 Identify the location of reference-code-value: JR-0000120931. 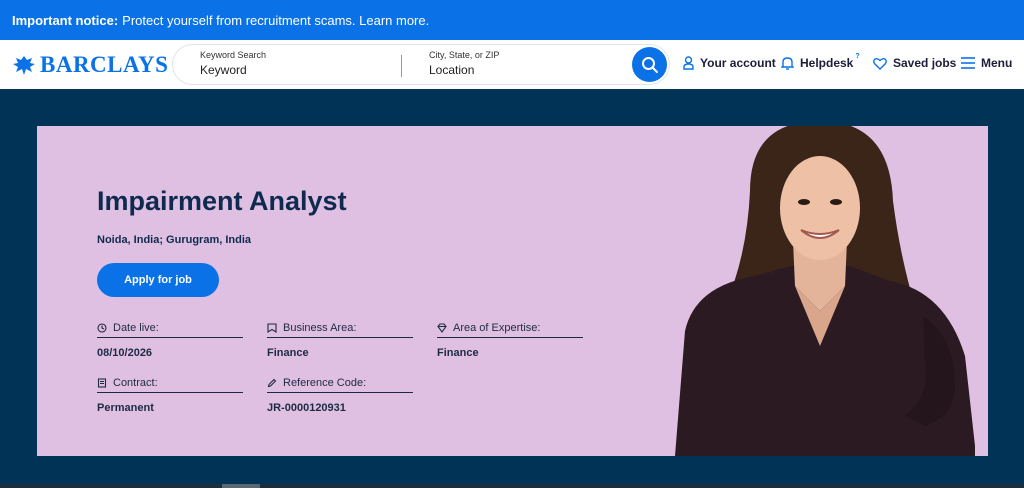
(306, 408).